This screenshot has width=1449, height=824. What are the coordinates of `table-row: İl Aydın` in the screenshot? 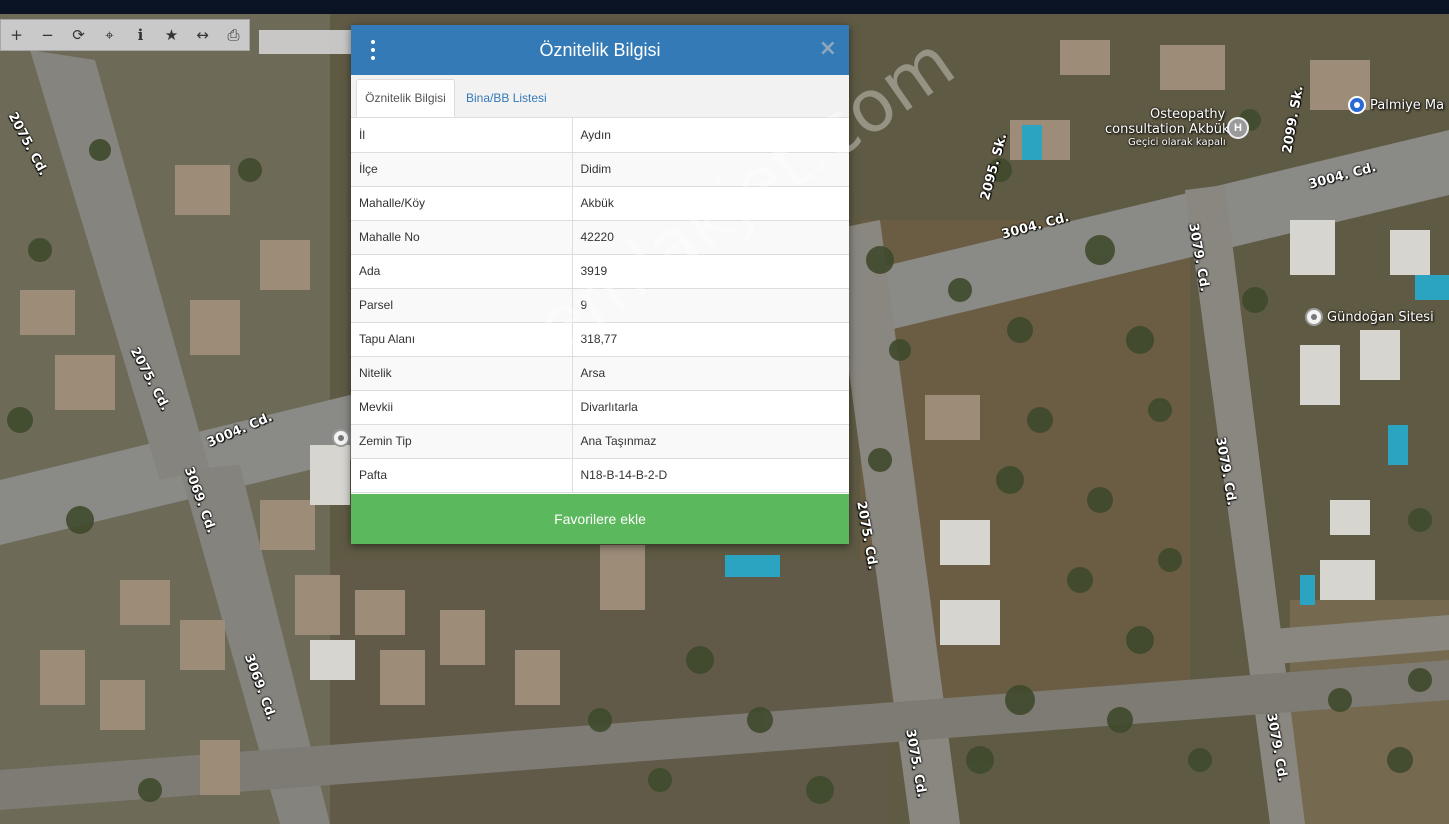 It's located at (600, 135).